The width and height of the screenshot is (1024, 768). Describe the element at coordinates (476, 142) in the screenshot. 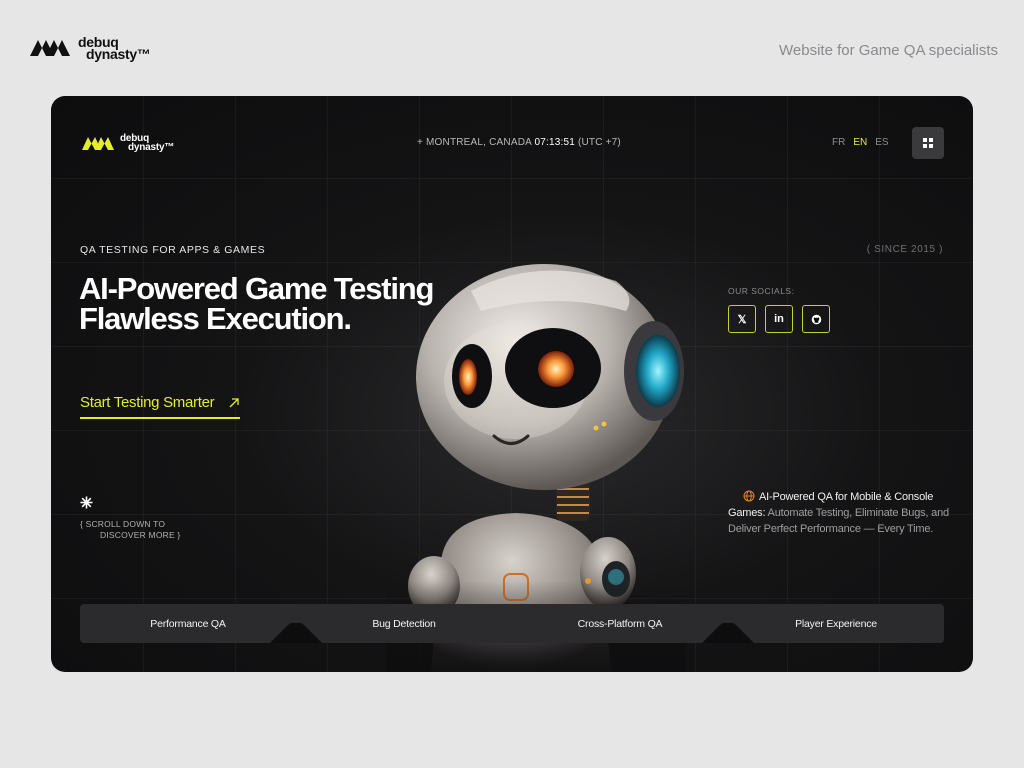

I see `location-text: + MONTREAL, CANADA` at that location.